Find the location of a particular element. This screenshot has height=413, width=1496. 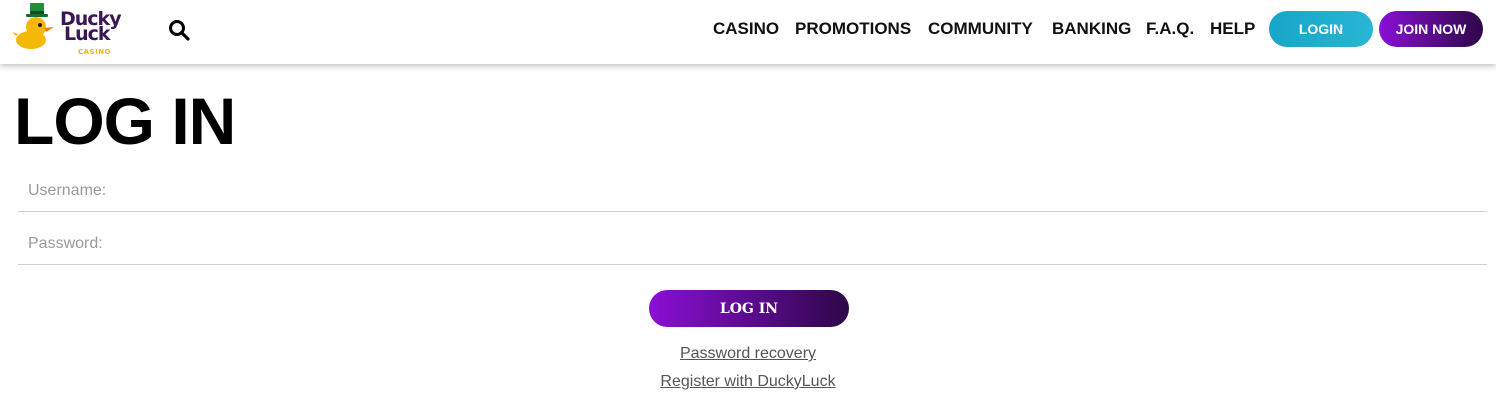

nav-casino: CASINO is located at coordinates (746, 30).